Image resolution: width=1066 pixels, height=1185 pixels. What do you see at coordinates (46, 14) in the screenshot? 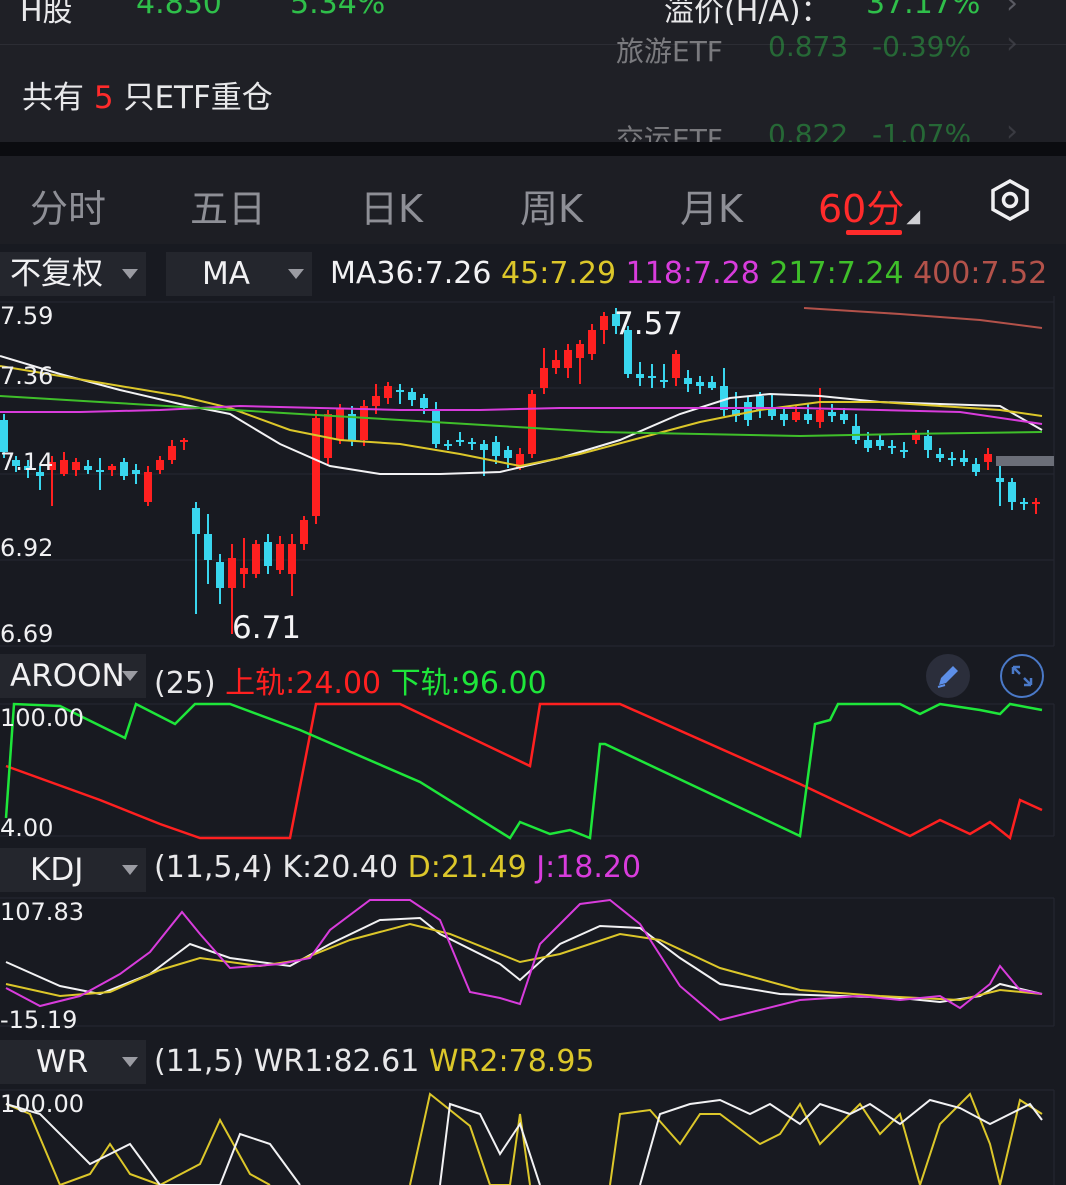
I see `h-share-label: H股` at bounding box center [46, 14].